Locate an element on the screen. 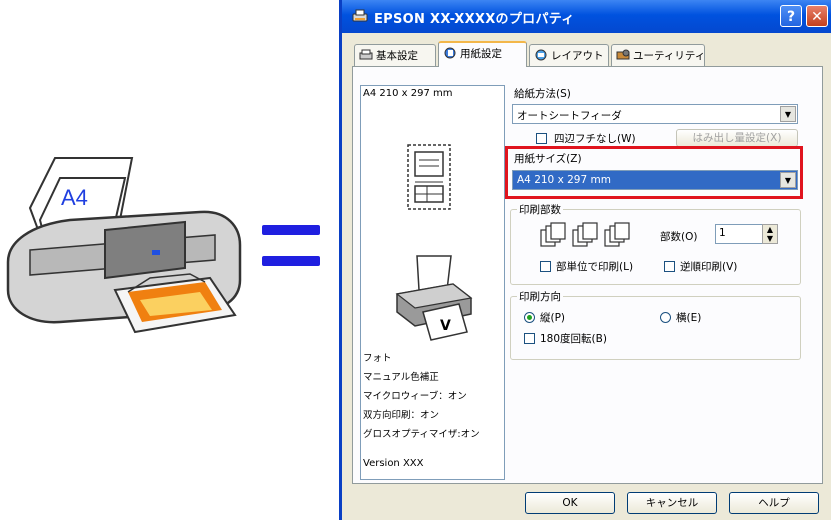 The image size is (831, 520). preview-setting-line: マイクロウィーブ：オン is located at coordinates (415, 396).